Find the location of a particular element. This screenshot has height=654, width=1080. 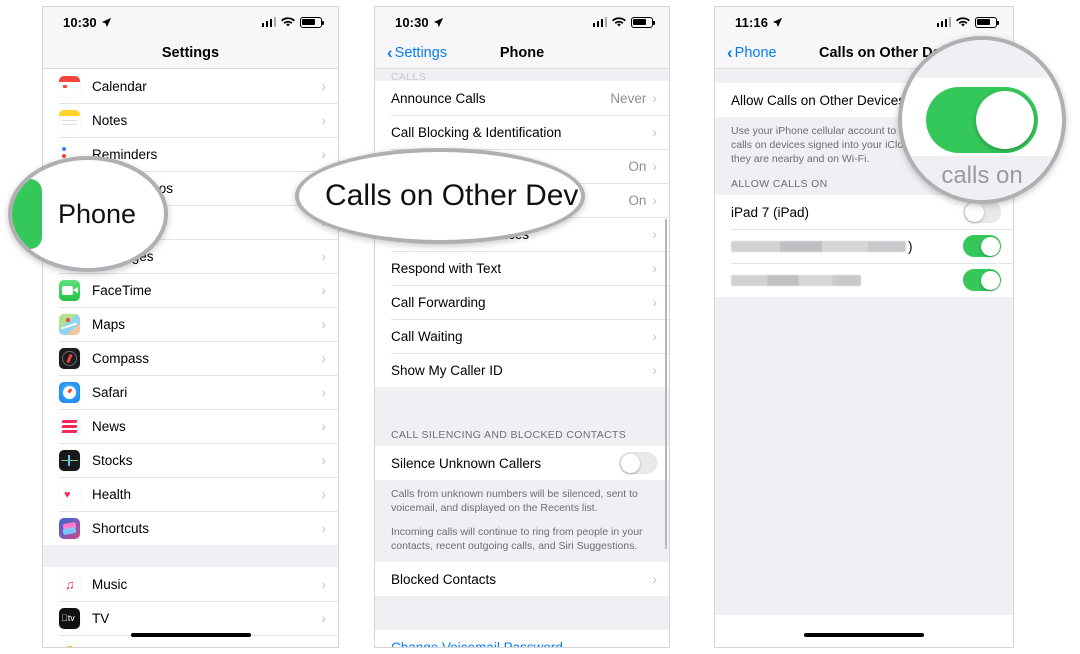

settings-row-value: Never is located at coordinates (628, 98).